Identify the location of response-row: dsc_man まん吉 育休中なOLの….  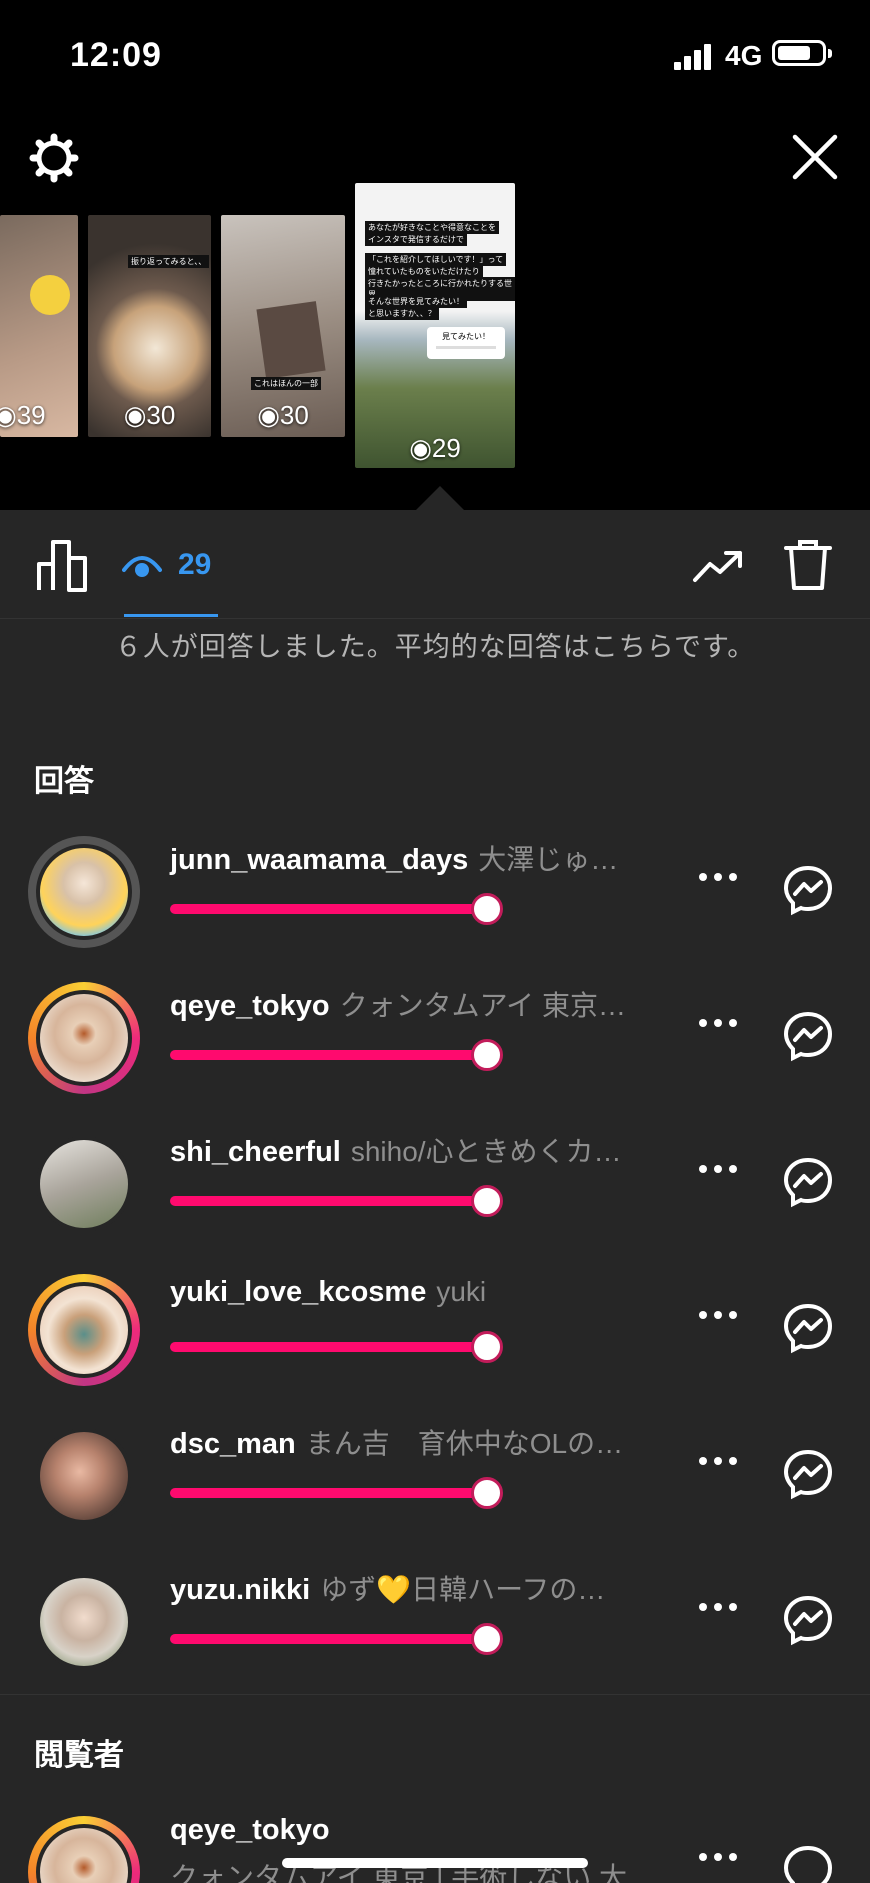
(435, 1475).